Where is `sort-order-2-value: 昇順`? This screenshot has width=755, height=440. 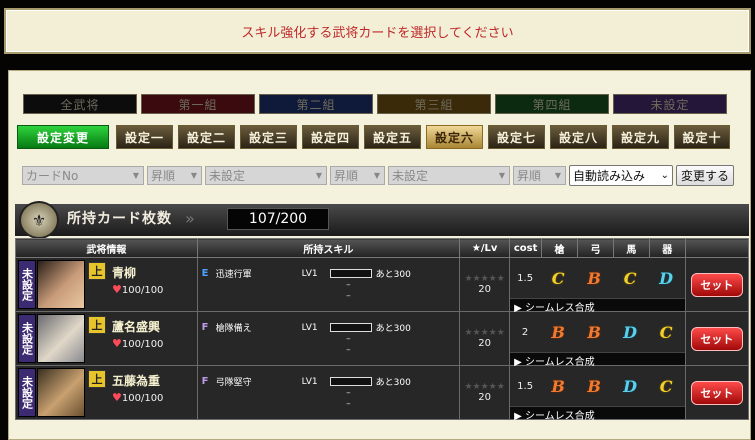 sort-order-2-value: 昇順 is located at coordinates (346, 176).